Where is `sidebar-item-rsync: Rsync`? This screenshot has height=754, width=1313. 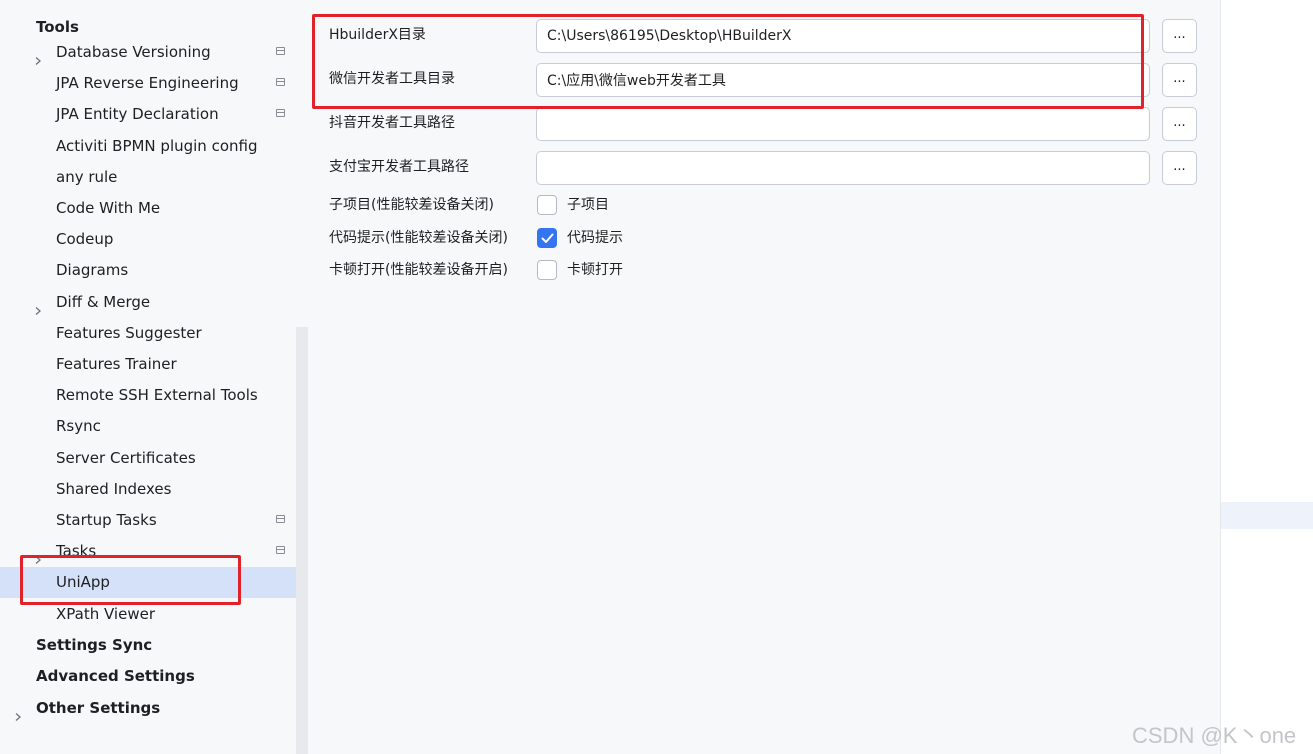 sidebar-item-rsync: Rsync is located at coordinates (154, 426).